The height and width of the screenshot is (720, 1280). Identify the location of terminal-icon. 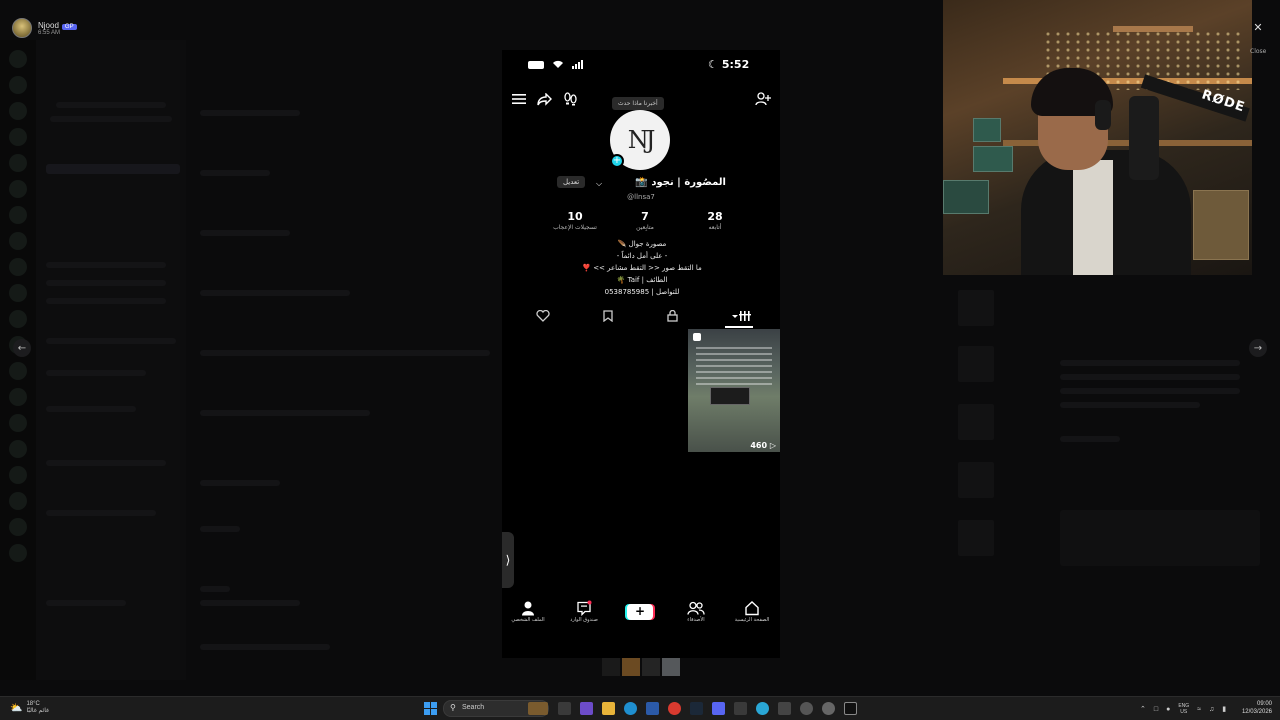
(740, 708).